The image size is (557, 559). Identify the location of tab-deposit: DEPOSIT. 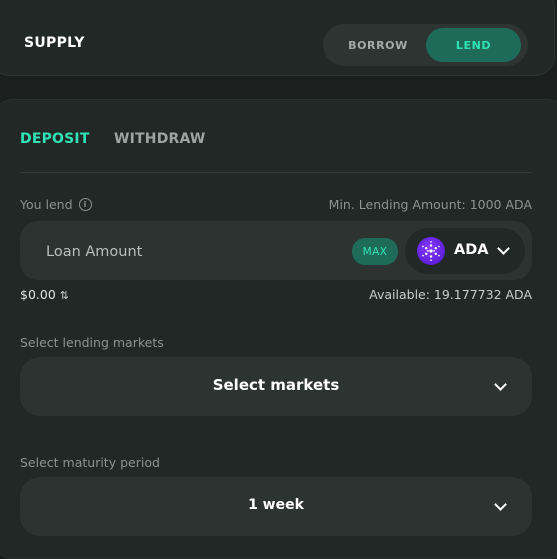
(55, 139).